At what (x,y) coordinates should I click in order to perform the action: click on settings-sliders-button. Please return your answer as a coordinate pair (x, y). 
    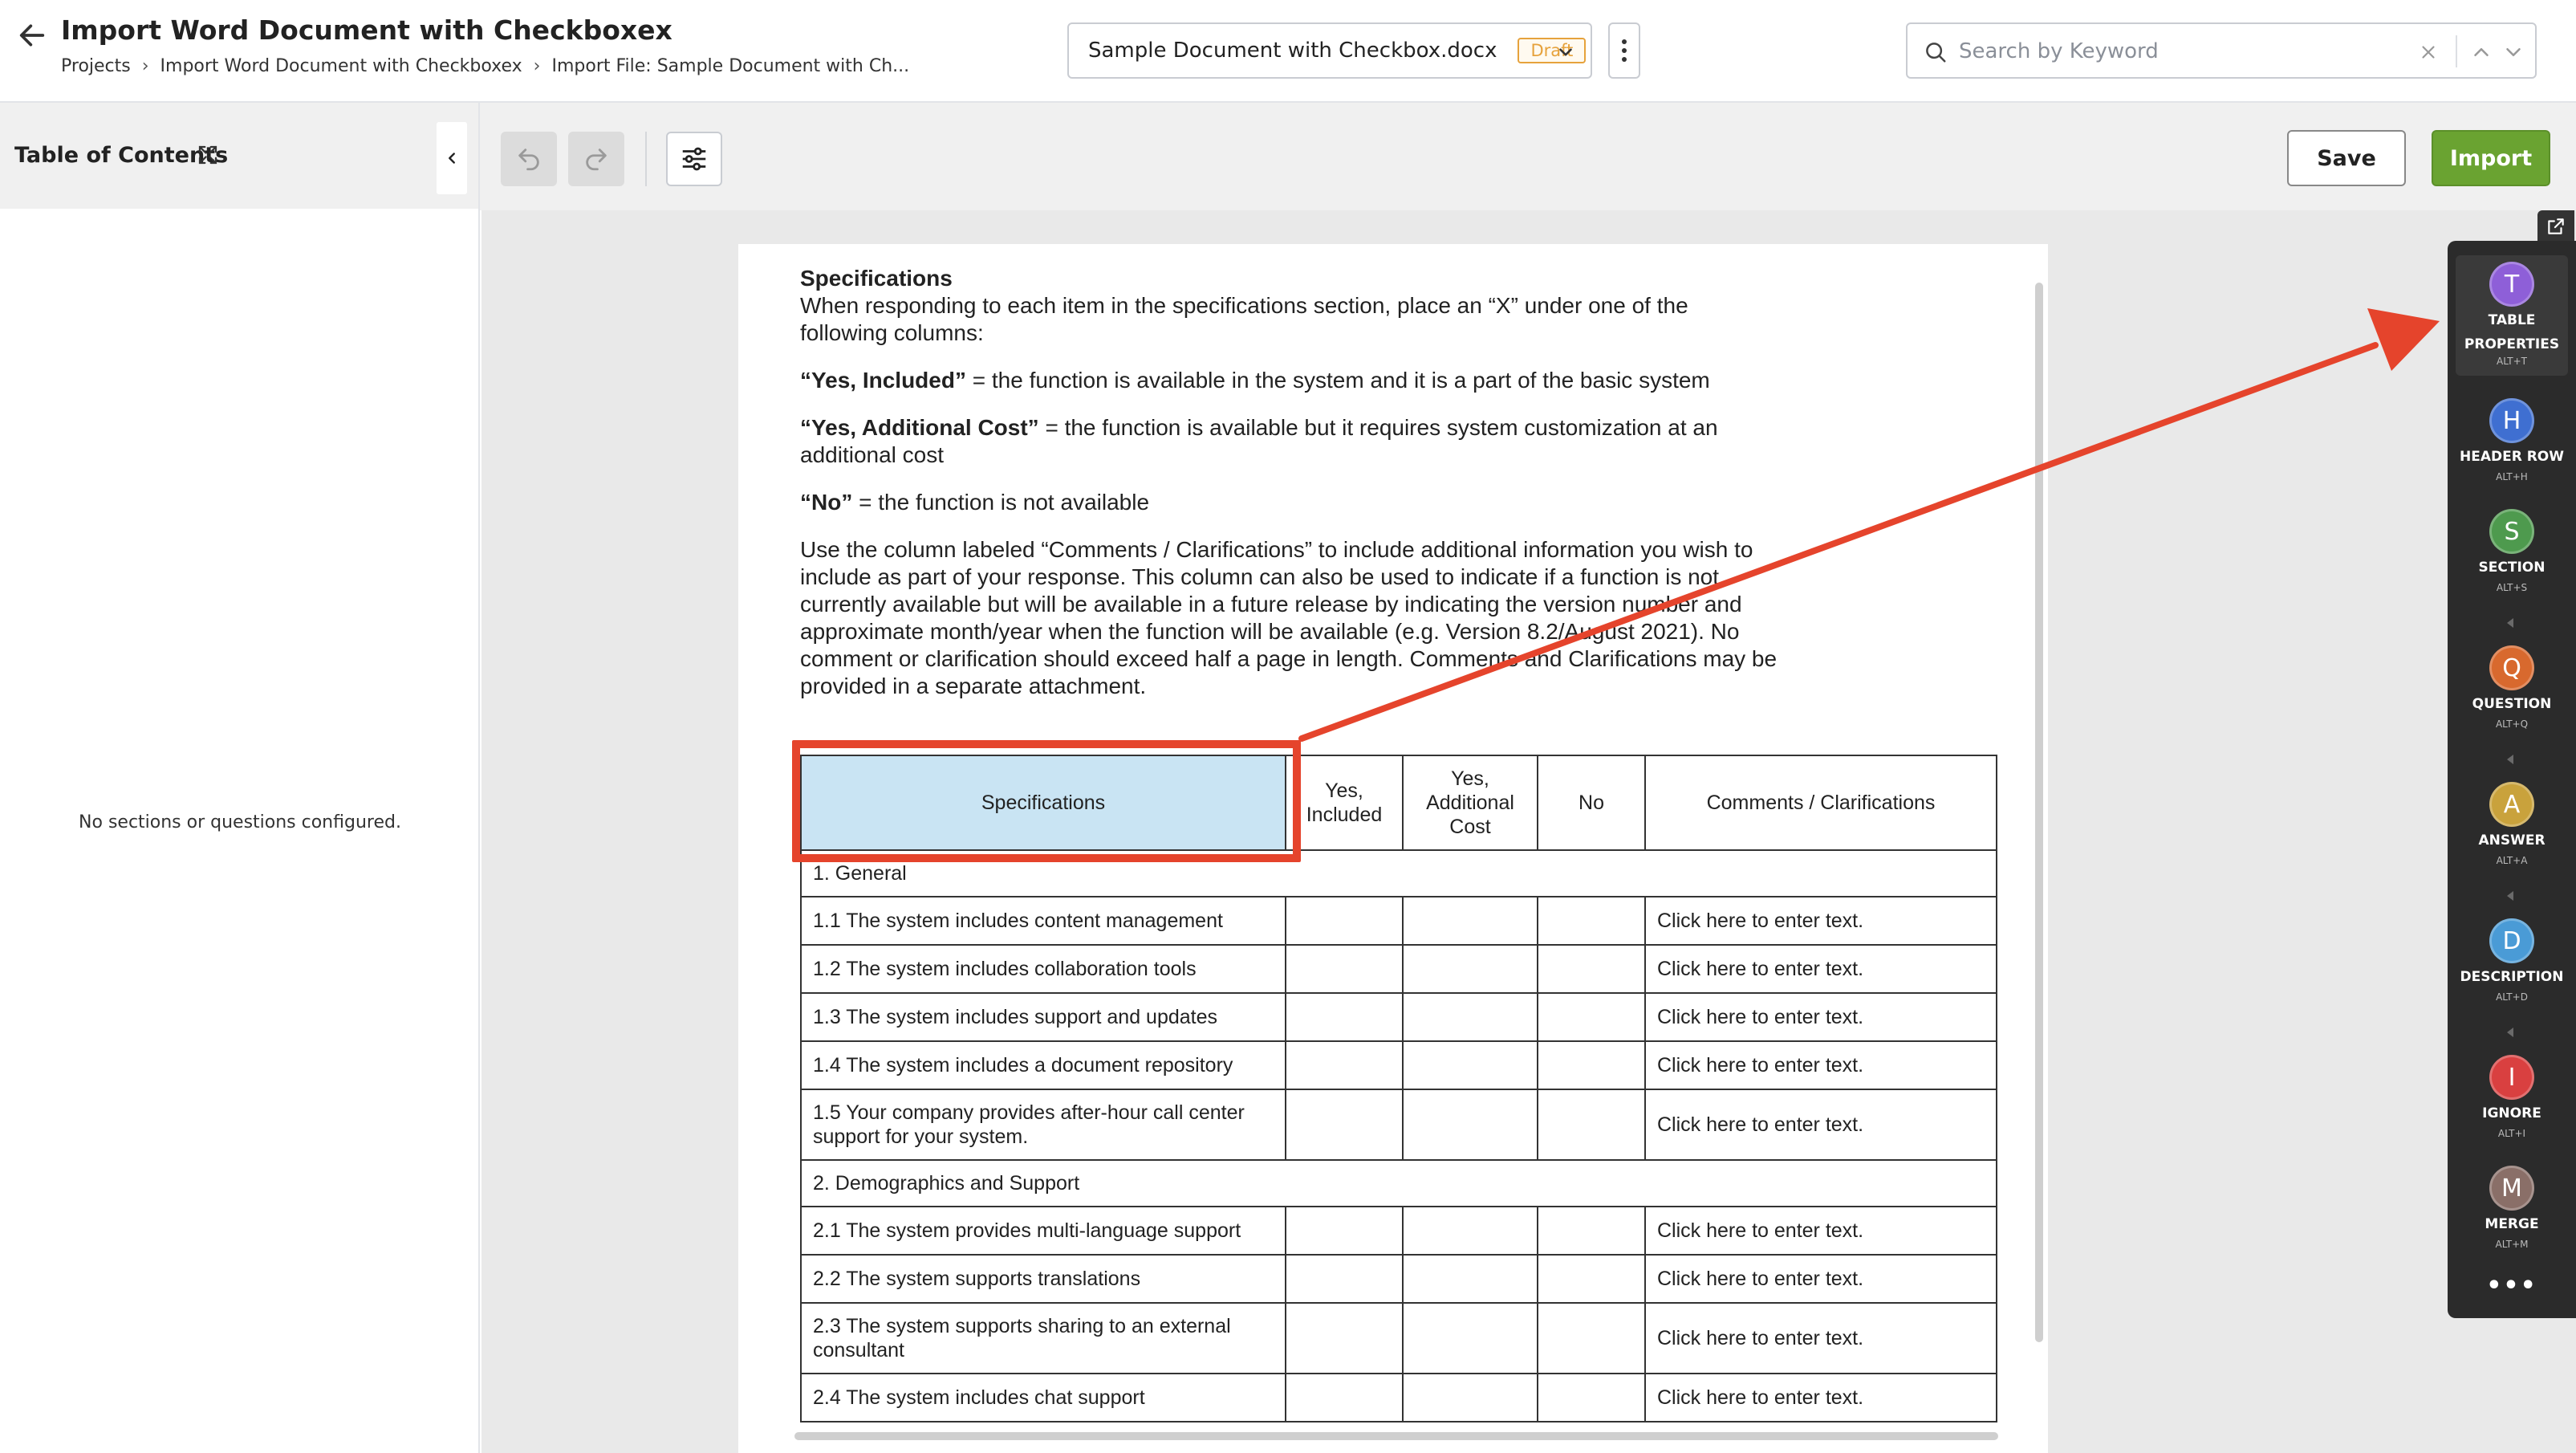
    Looking at the image, I should click on (694, 159).